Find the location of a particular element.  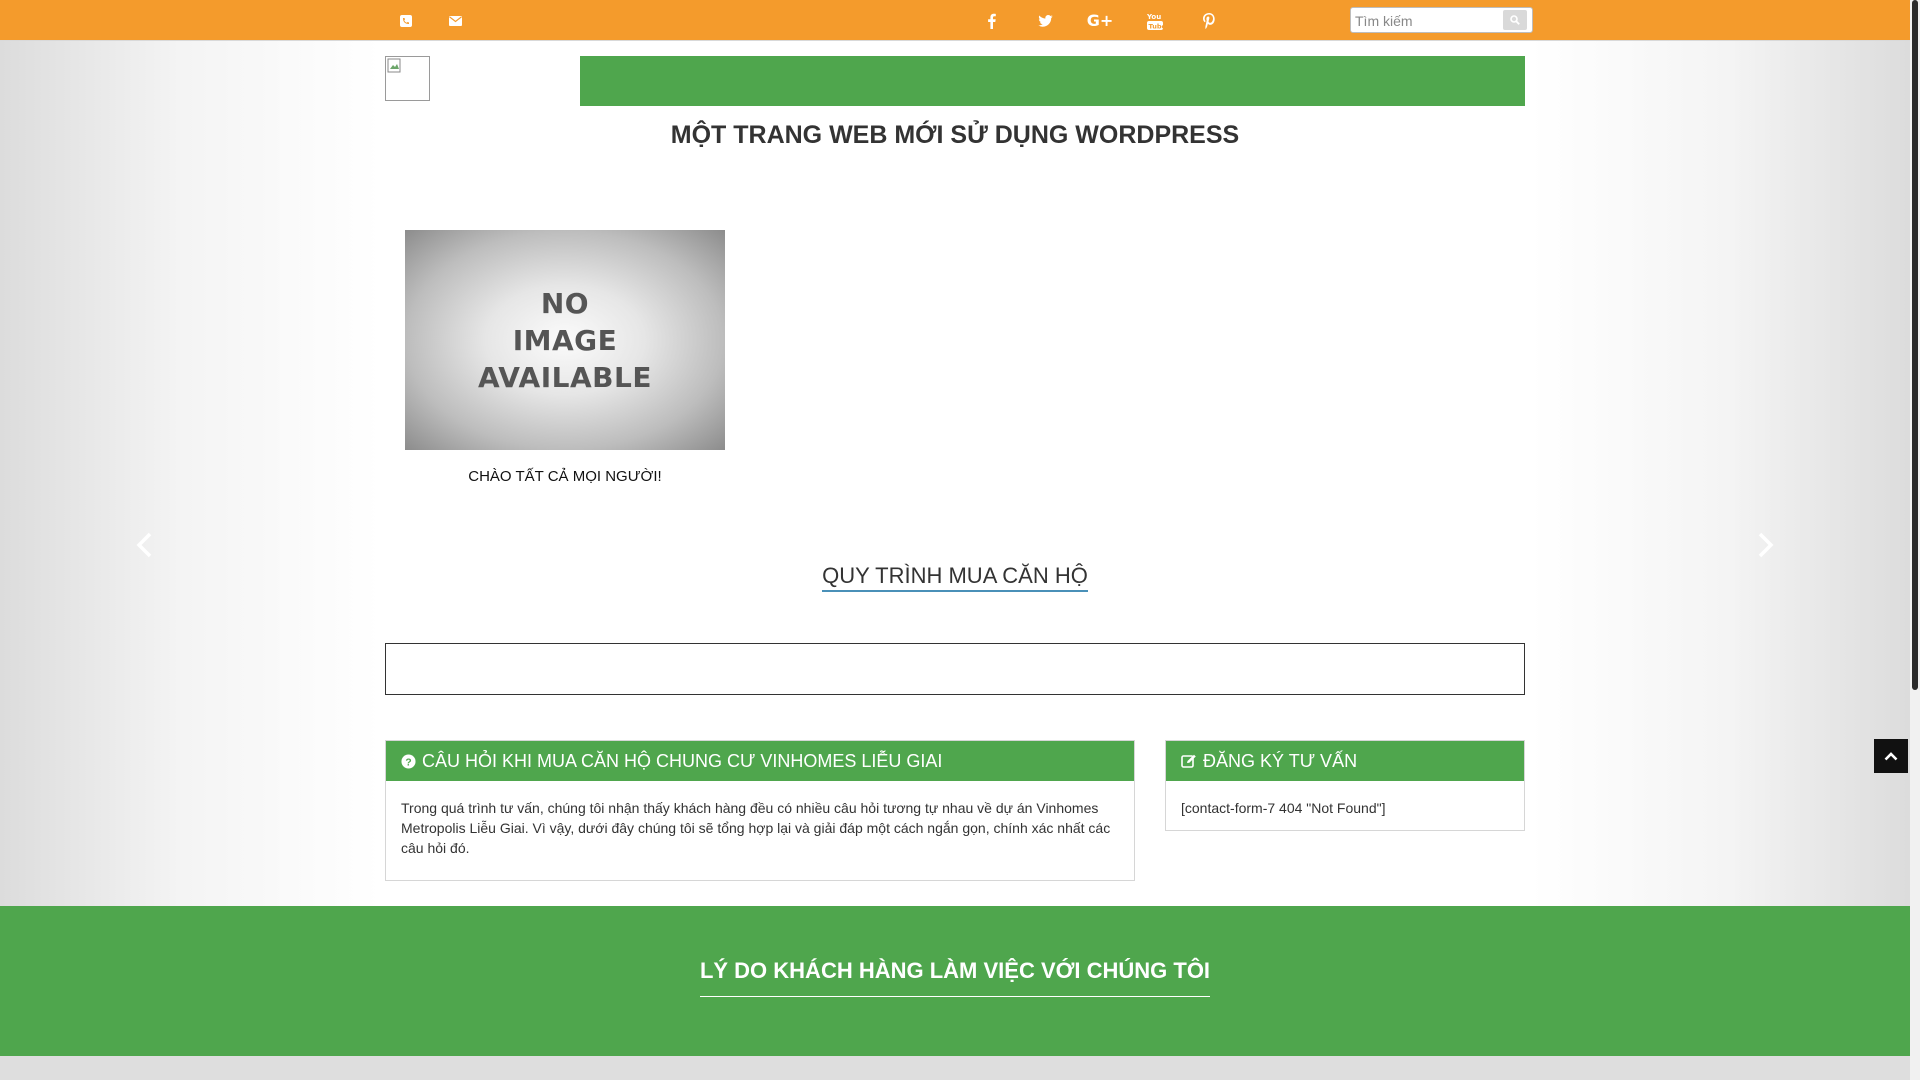

no-image-placeholder: NO IMAGE AVAILABLE is located at coordinates (565, 340).